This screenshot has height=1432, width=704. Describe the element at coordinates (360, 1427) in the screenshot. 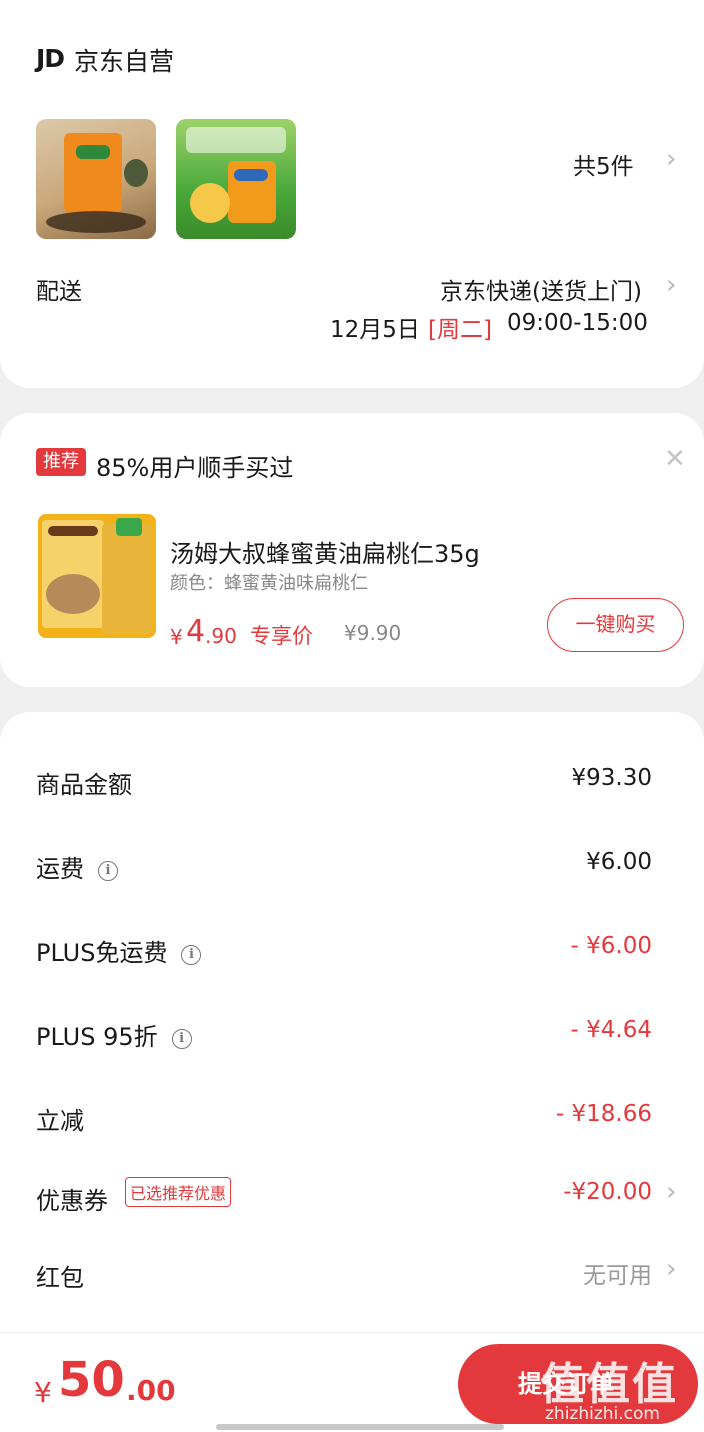

I see `home-indicator` at that location.